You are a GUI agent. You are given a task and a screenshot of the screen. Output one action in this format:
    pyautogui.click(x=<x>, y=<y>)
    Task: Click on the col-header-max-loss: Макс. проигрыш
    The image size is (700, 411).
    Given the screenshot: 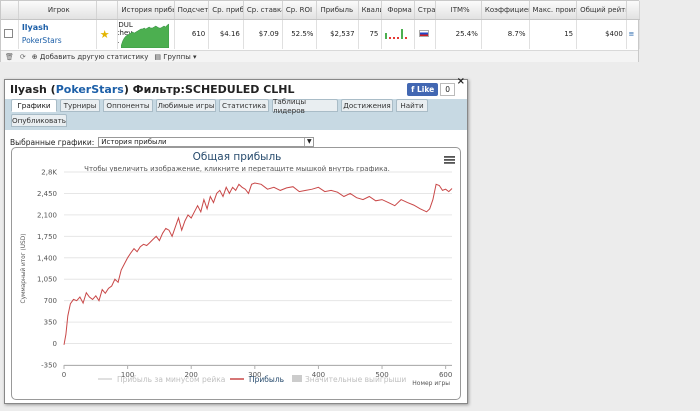 What is the action you would take?
    pyautogui.click(x=553, y=10)
    